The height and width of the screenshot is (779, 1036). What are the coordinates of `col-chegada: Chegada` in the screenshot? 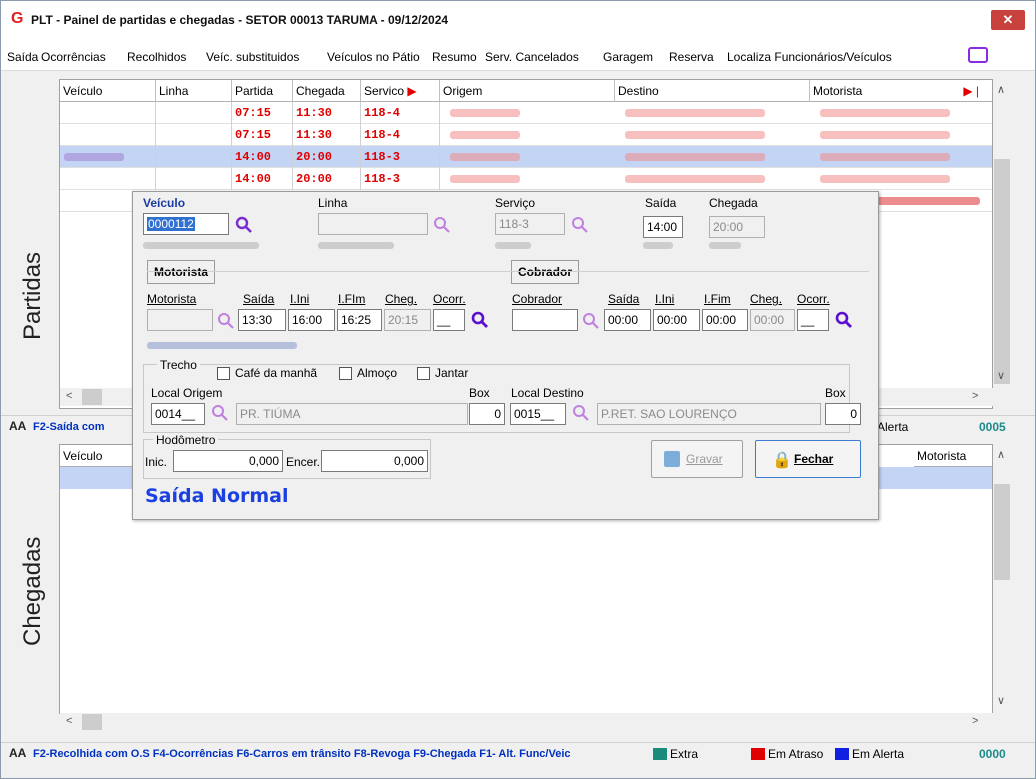 It's located at (327, 91).